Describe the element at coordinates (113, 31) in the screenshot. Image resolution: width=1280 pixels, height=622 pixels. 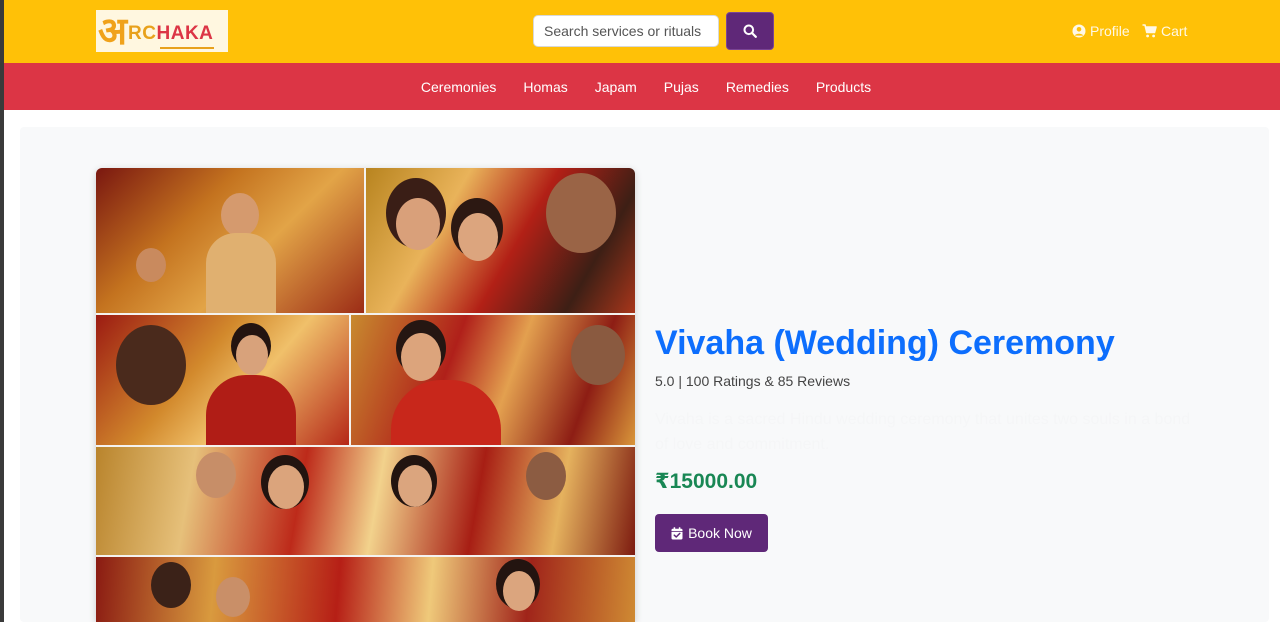
I see `logo-glyph: अ` at that location.